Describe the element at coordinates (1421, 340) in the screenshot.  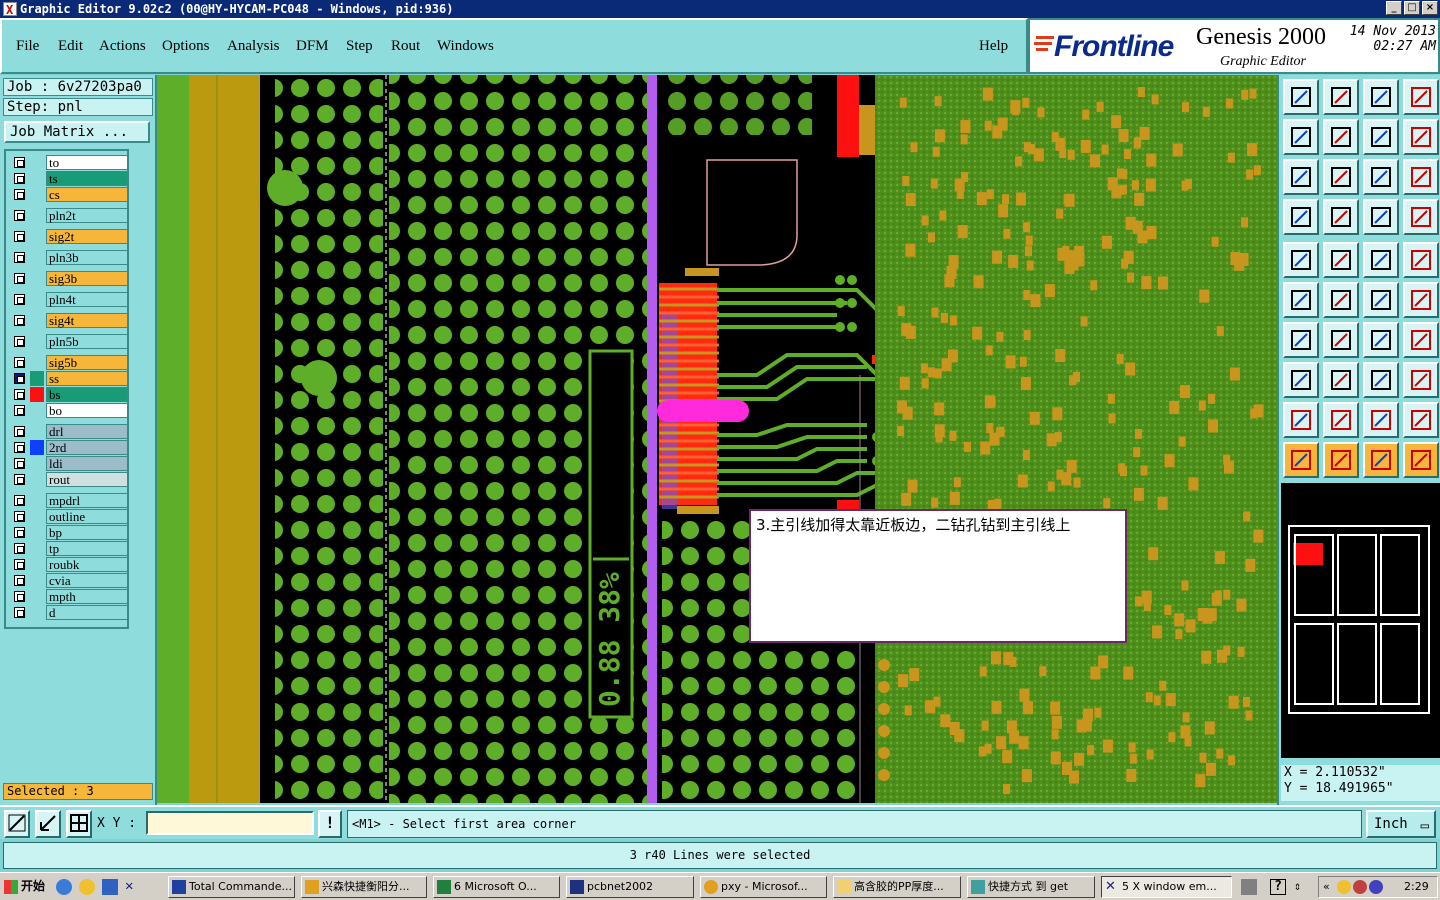
I see `symbol-button` at that location.